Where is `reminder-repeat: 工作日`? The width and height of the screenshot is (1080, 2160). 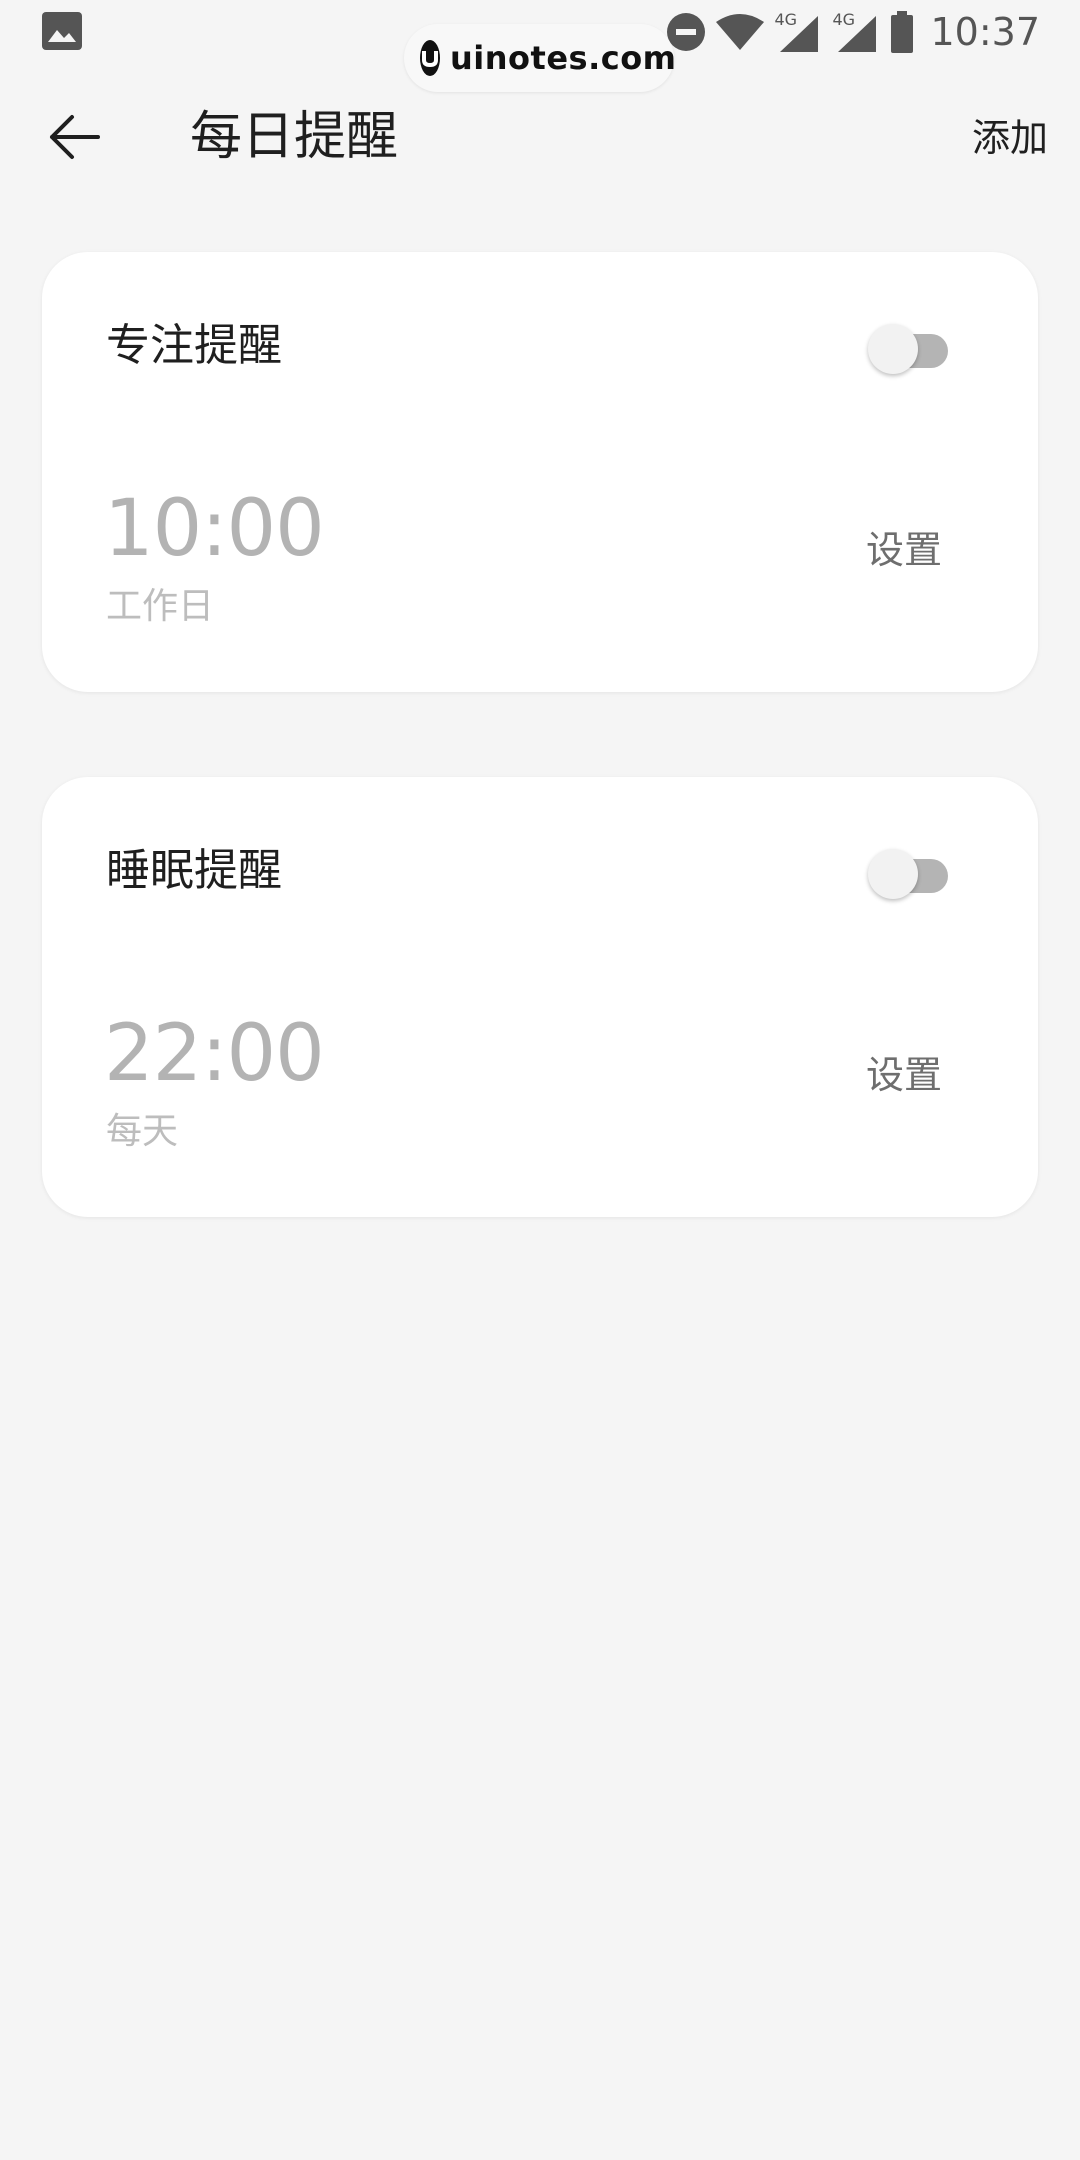
reminder-repeat: 工作日 is located at coordinates (160, 606).